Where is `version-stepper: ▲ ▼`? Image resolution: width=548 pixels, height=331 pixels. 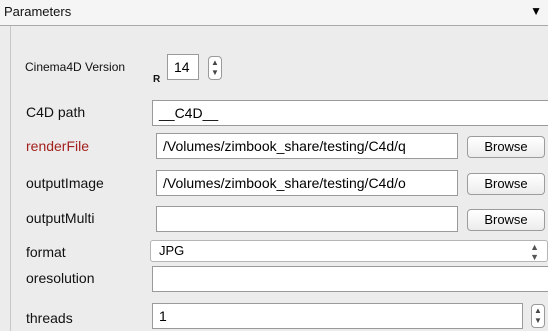 version-stepper: ▲ ▼ is located at coordinates (215, 68).